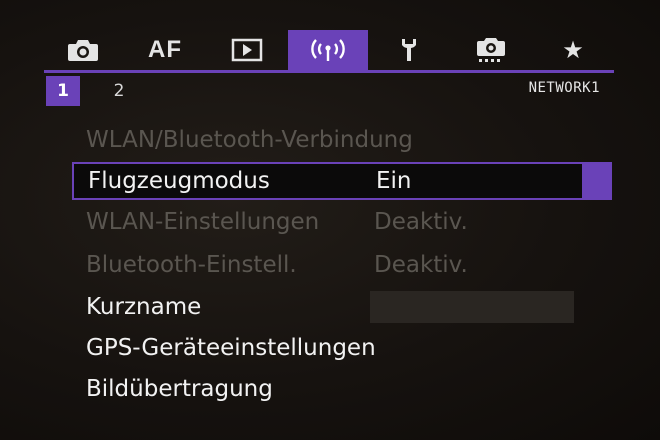  What do you see at coordinates (179, 181) in the screenshot?
I see `menu-item-label: Flugzeugmodus` at bounding box center [179, 181].